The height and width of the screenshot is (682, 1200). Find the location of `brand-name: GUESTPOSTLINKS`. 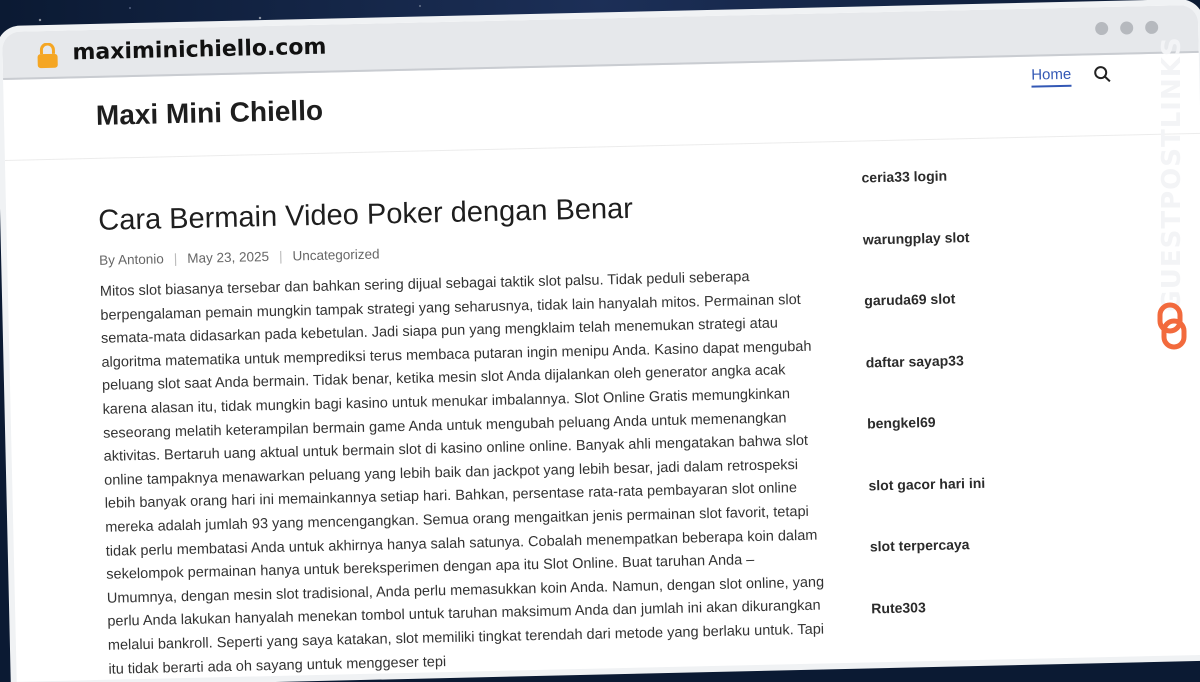

brand-name: GUESTPOSTLINKS is located at coordinates (1172, 174).